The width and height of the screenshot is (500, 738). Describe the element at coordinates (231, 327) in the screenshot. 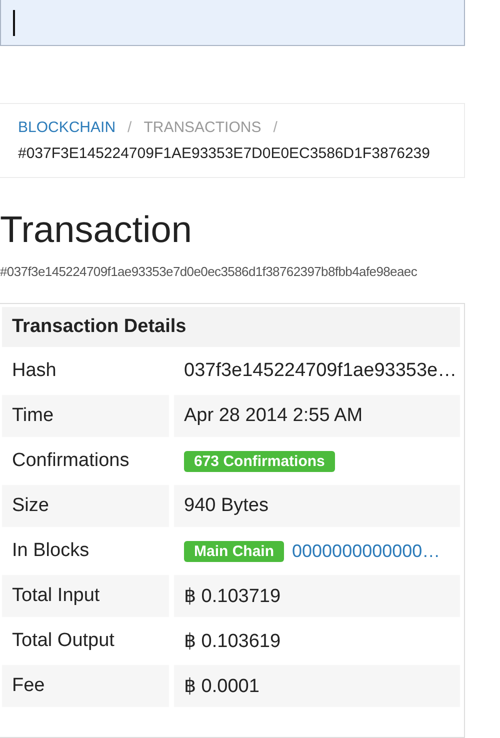

I see `card-title: Transaction Details` at that location.